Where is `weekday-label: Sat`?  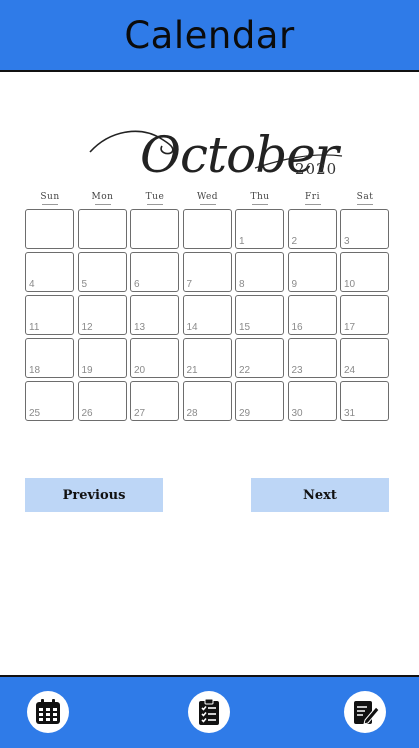
weekday-label: Sat is located at coordinates (365, 198).